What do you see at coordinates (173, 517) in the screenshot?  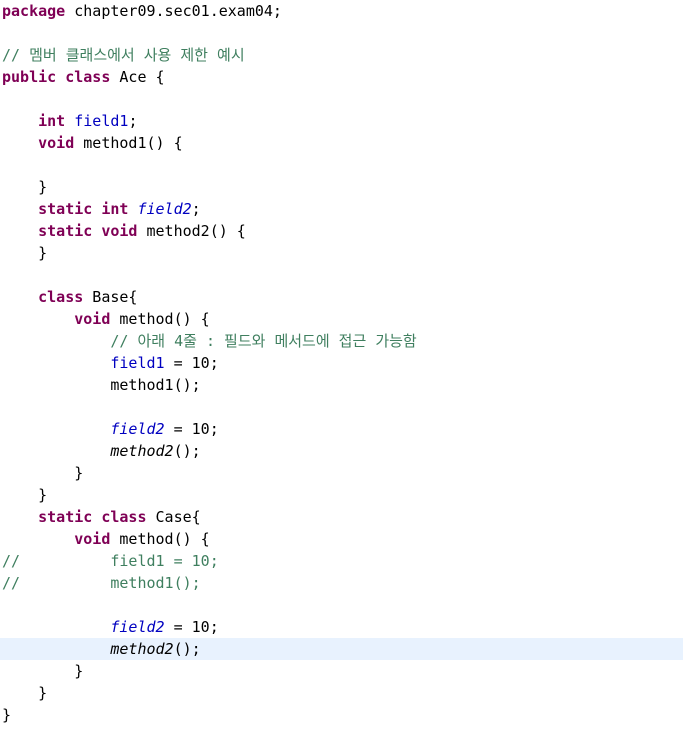 I see `code-token: Case{` at bounding box center [173, 517].